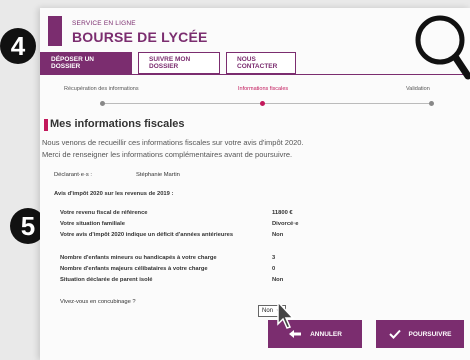 This screenshot has width=470, height=360. Describe the element at coordinates (179, 63) in the screenshot. I see `tab-suivre: SUIVRE MON DOSSIER` at that location.